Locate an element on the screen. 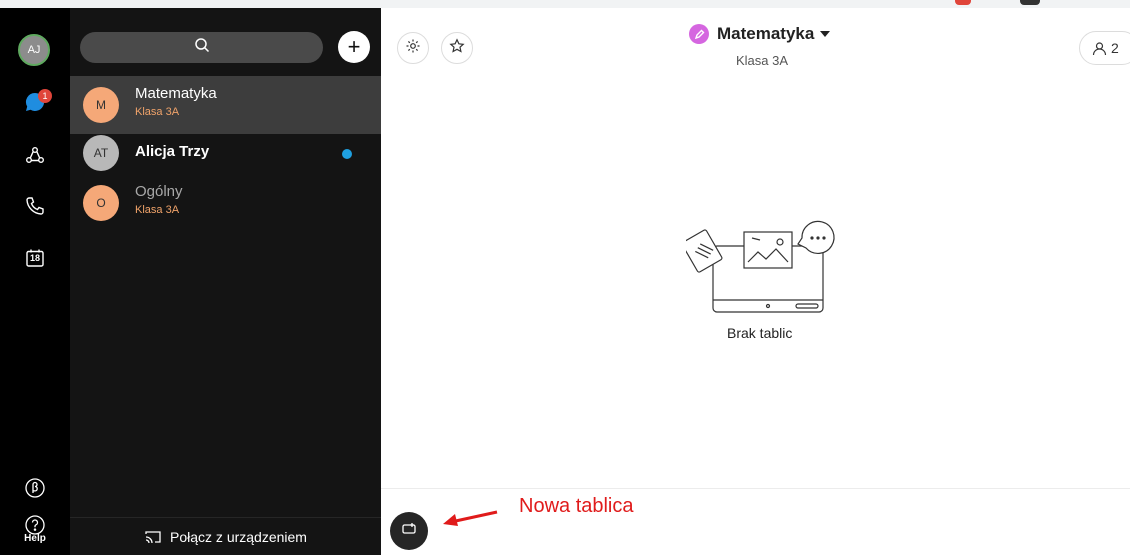  connect-device-button: Połącz z urządzeniem is located at coordinates (225, 536).